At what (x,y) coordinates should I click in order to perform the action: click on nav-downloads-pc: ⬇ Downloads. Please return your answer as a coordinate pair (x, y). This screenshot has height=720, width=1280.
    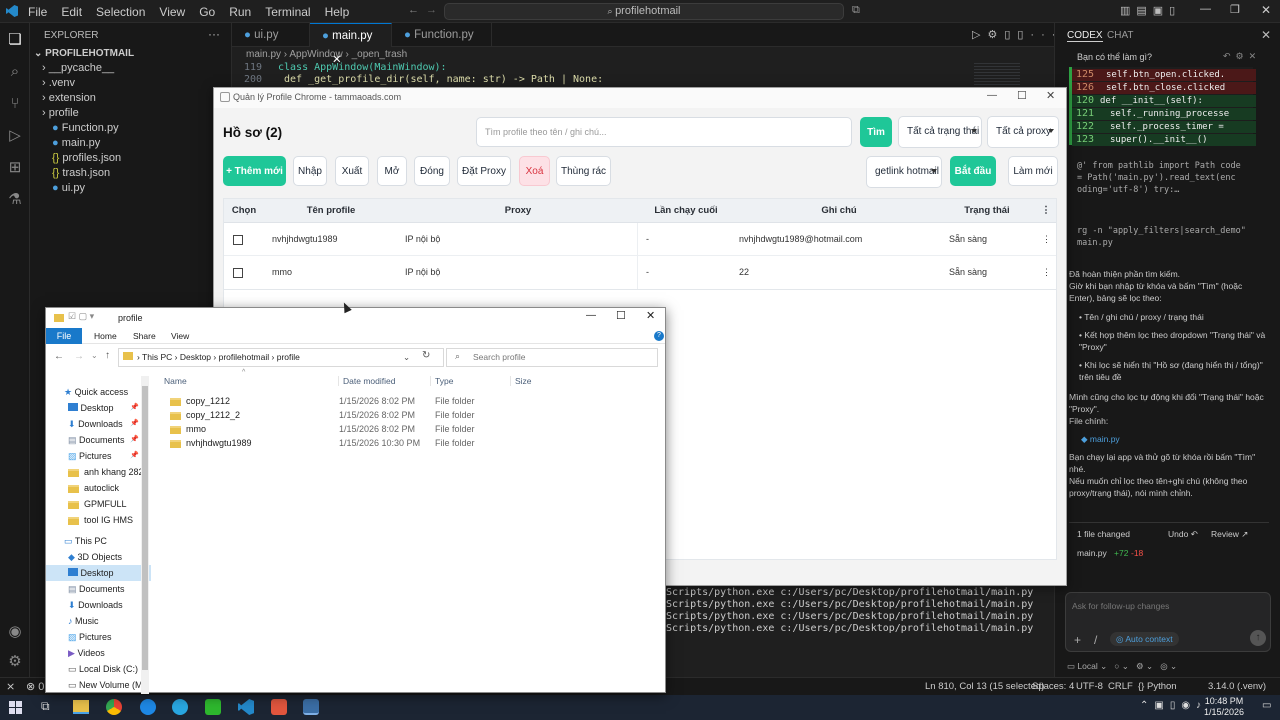
    Looking at the image, I should click on (93, 605).